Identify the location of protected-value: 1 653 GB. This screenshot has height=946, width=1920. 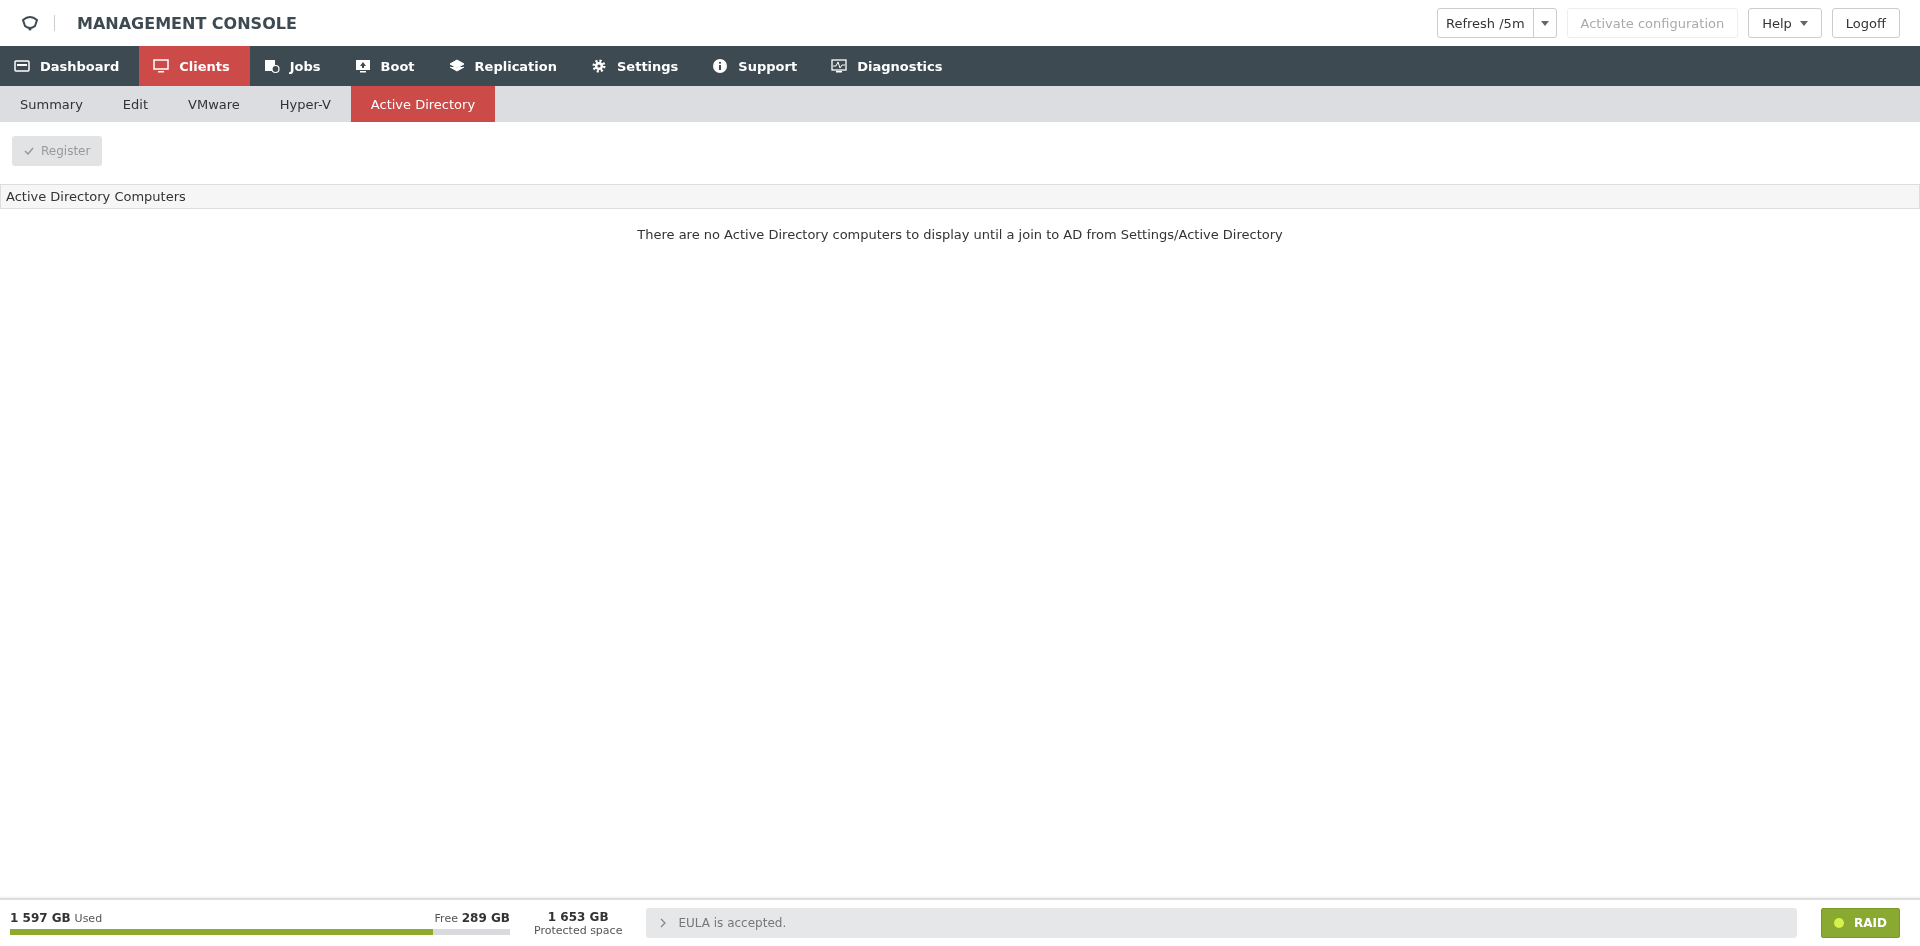
(578, 916).